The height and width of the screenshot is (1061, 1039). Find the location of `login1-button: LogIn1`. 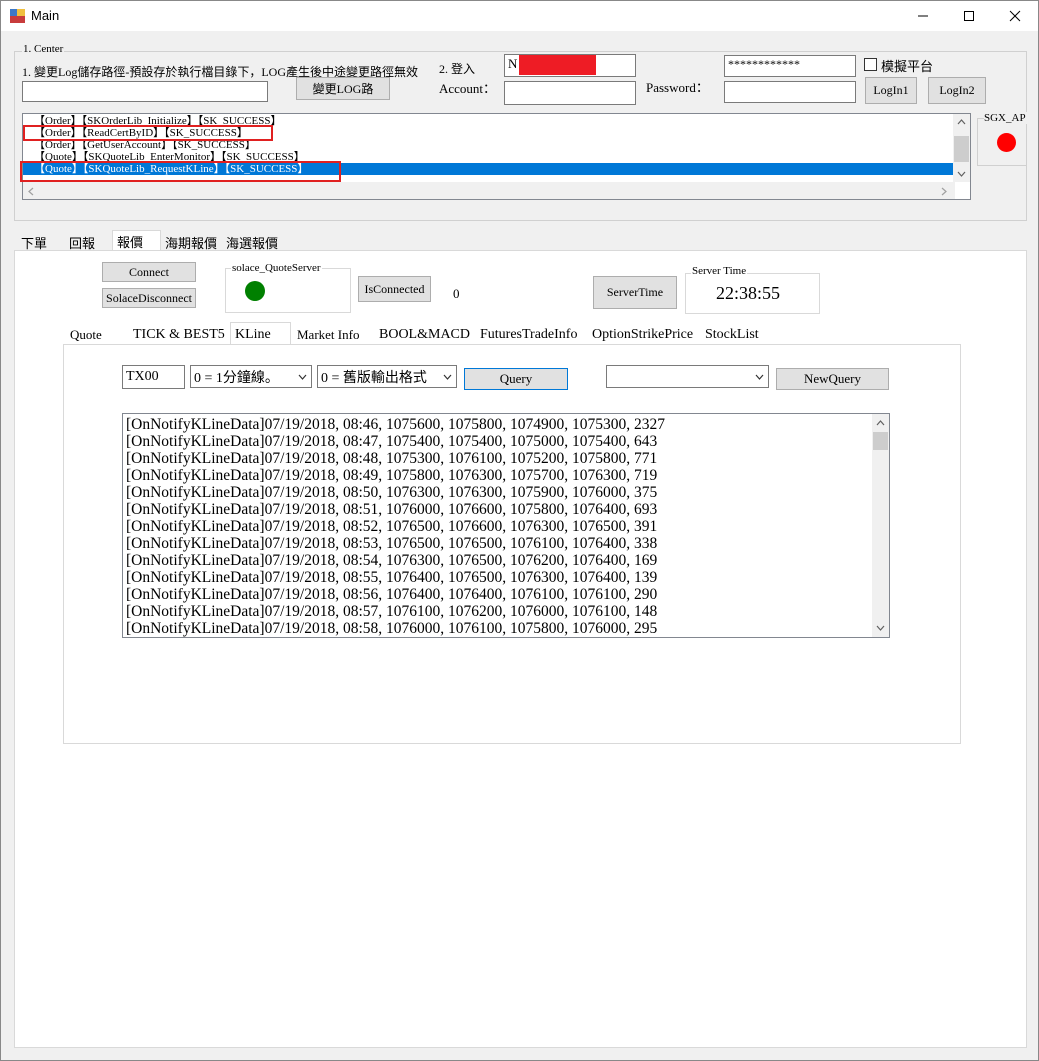

login1-button: LogIn1 is located at coordinates (891, 90).